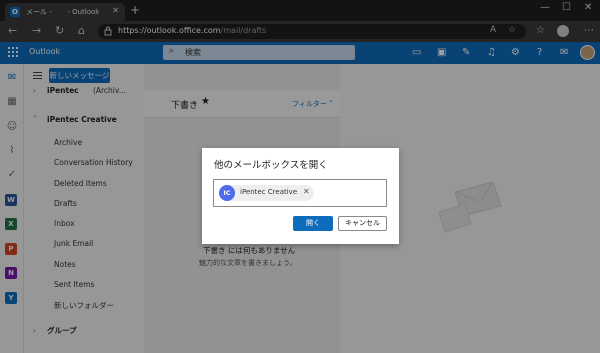 Image resolution: width=600 pixels, height=353 pixels. Describe the element at coordinates (306, 191) in the screenshot. I see `remove-chip-icon: ✕` at that location.